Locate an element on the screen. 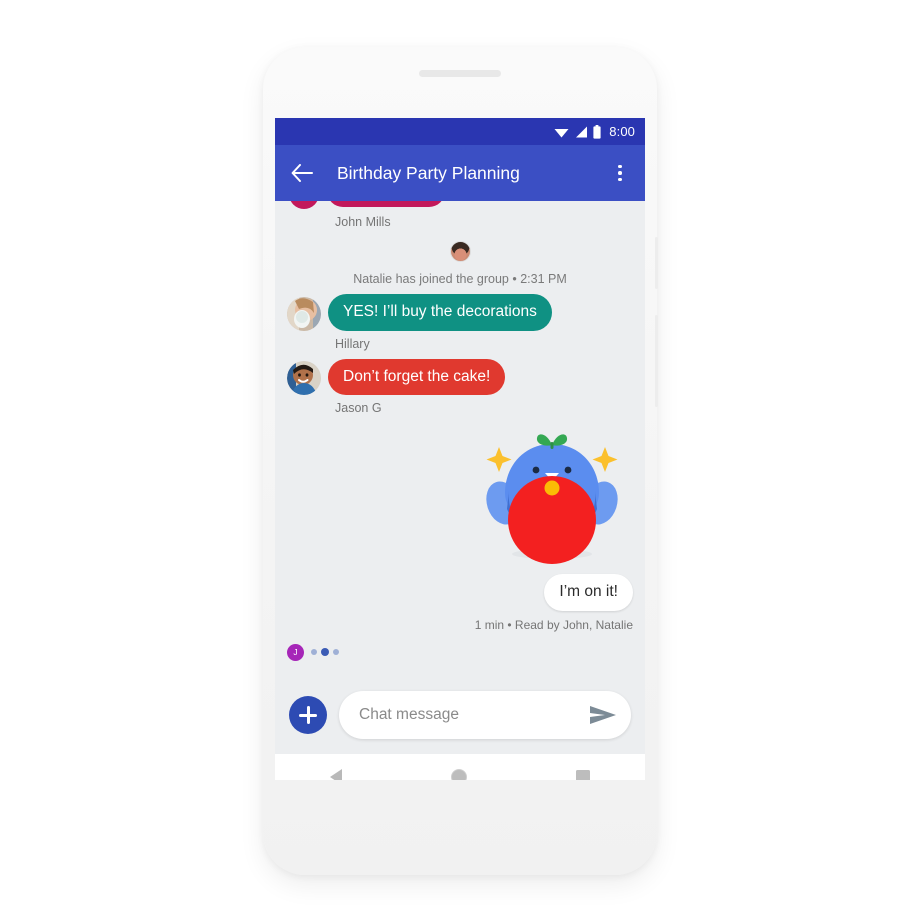  page-title: Birthday Party Planning is located at coordinates (428, 172).